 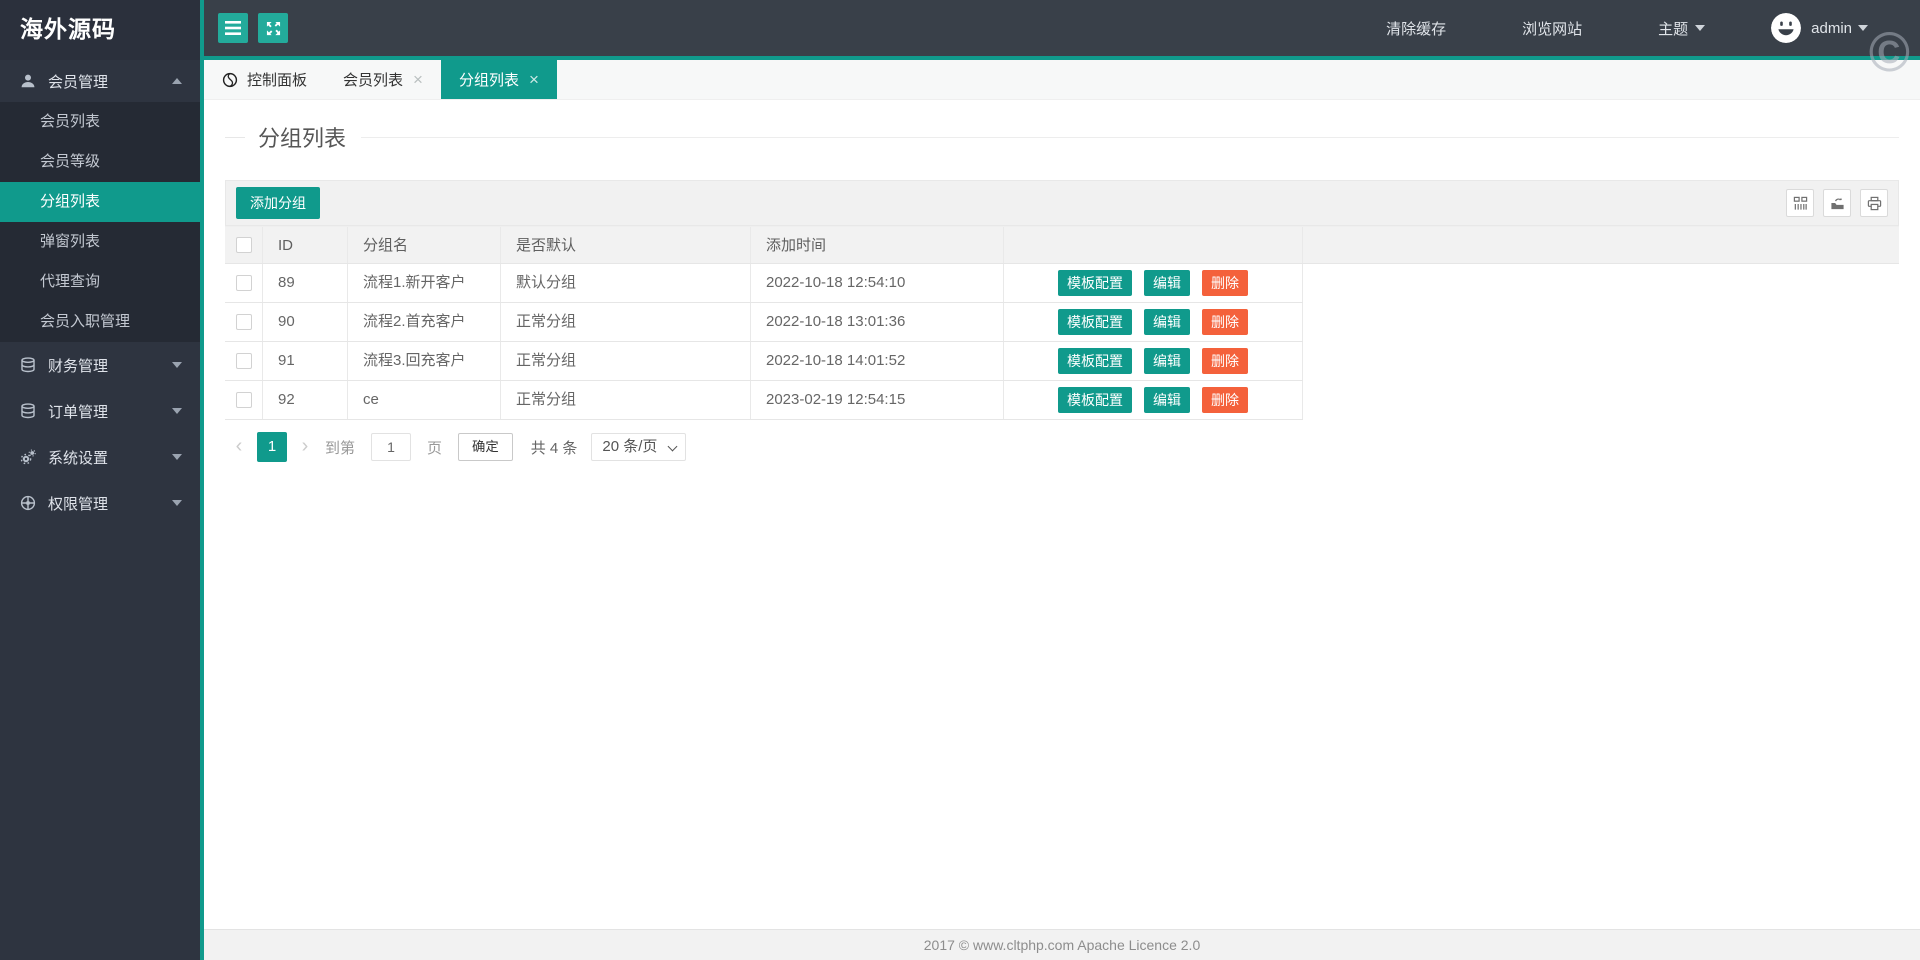 What do you see at coordinates (28, 81) in the screenshot?
I see `user-icon` at bounding box center [28, 81].